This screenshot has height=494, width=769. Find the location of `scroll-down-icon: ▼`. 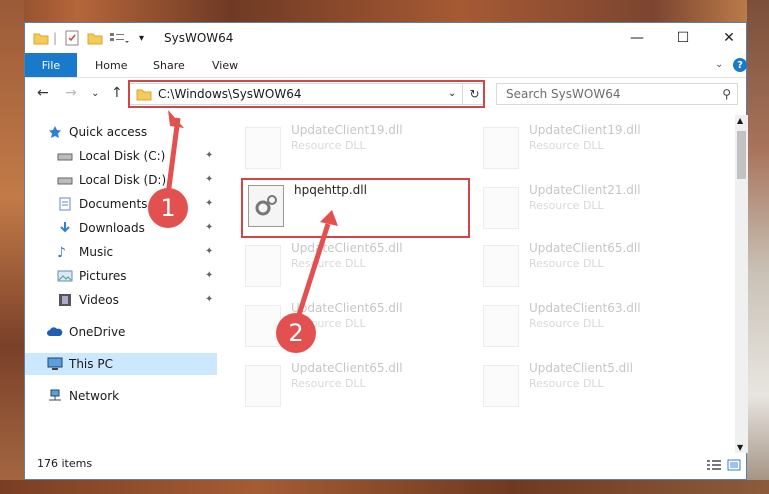

scroll-down-icon: ▼ is located at coordinates (740, 447).